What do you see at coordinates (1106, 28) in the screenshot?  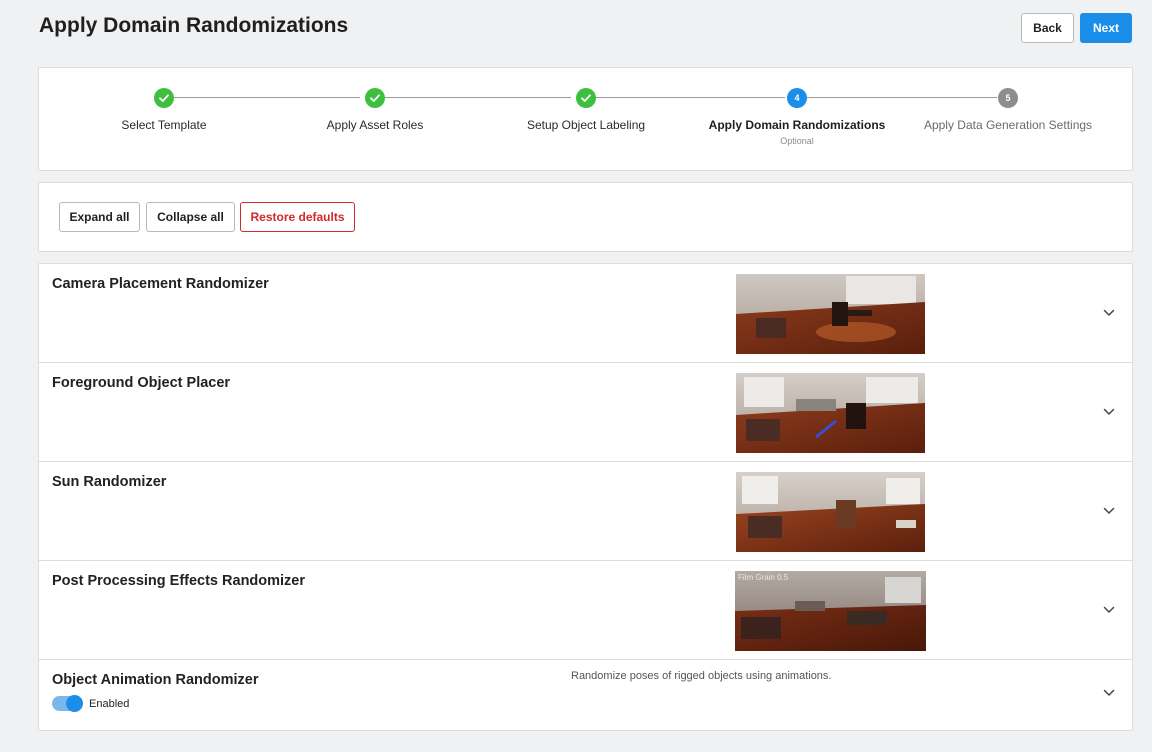 I see `next-button: Next` at bounding box center [1106, 28].